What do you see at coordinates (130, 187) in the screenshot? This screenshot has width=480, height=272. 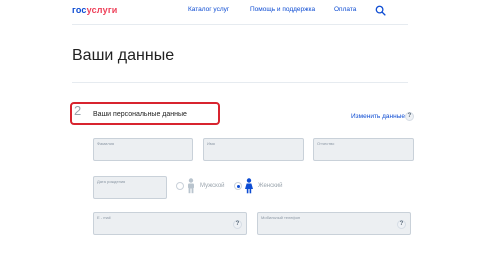 I see `birthdate-field: Дата рождения` at bounding box center [130, 187].